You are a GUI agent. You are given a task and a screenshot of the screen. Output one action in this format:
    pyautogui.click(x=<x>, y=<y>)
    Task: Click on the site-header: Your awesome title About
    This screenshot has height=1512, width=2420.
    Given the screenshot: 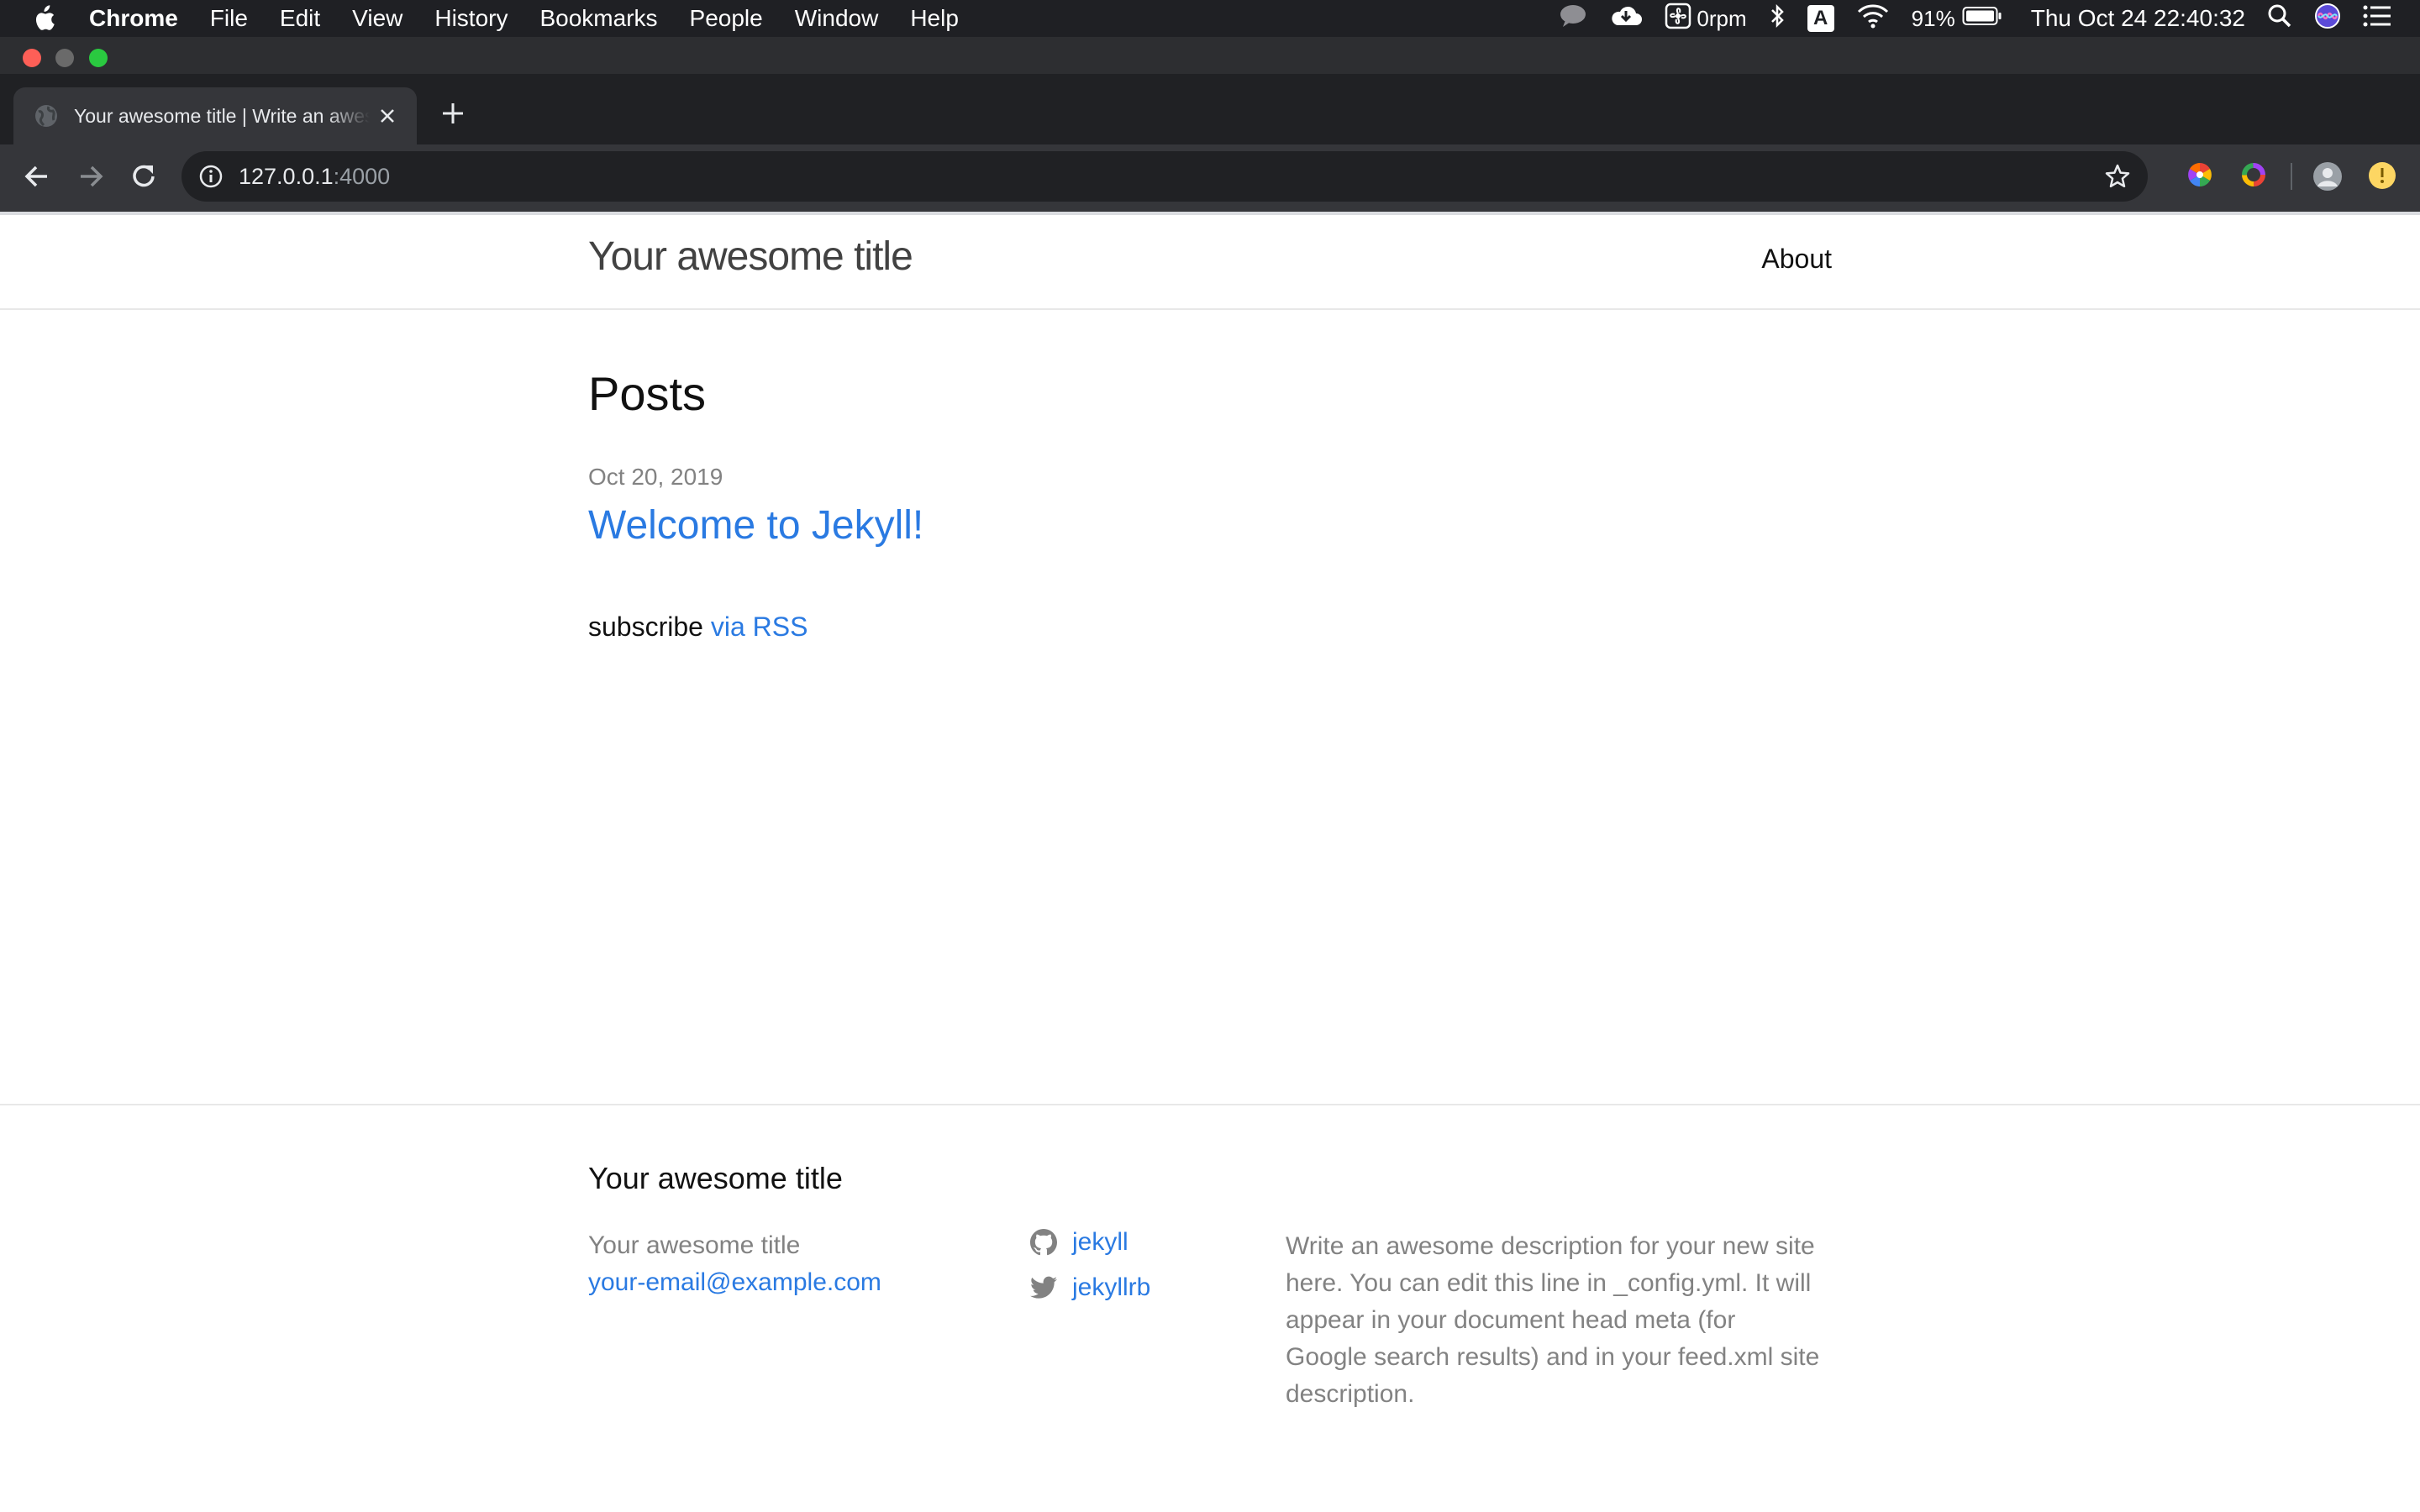 What is the action you would take?
    pyautogui.click(x=1210, y=262)
    